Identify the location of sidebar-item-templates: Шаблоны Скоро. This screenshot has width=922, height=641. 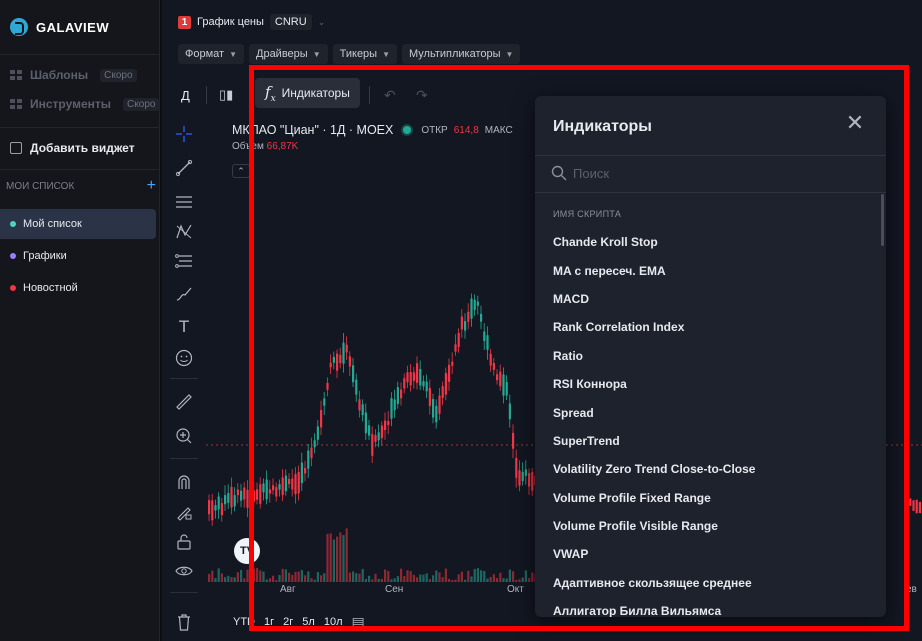
(73, 75).